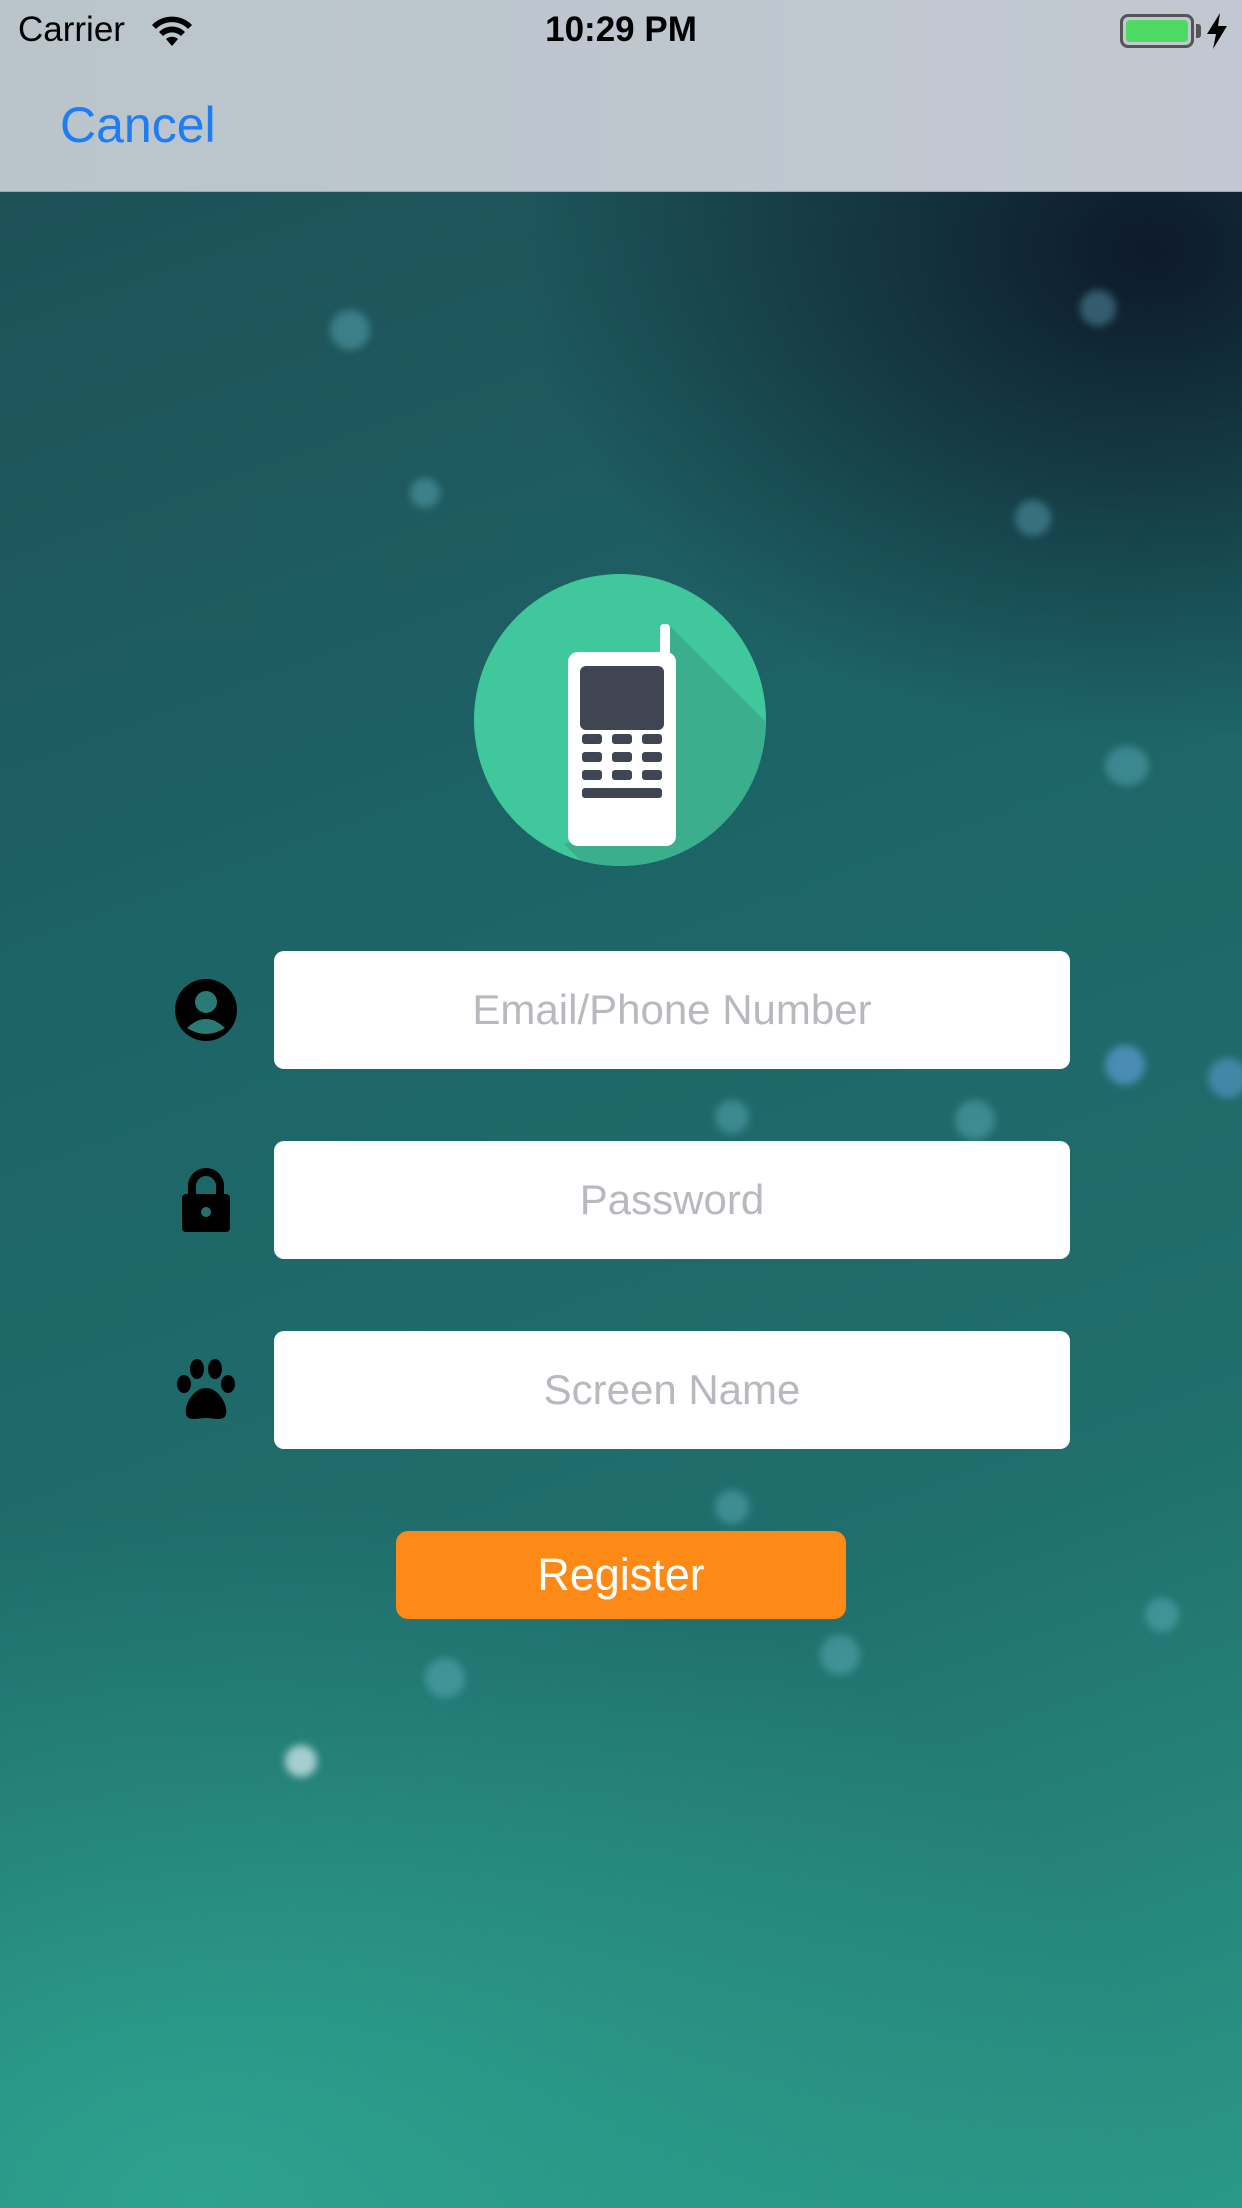 This screenshot has width=1242, height=2208. What do you see at coordinates (206, 1200) in the screenshot?
I see `lock-icon` at bounding box center [206, 1200].